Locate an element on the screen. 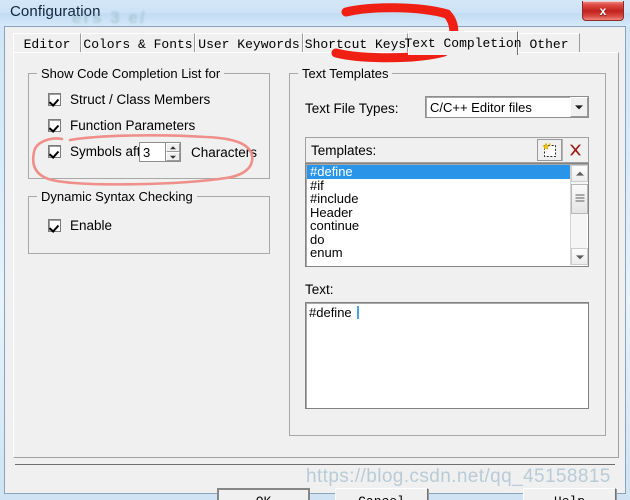 The height and width of the screenshot is (500, 630). title-ghost-watermark: ers 3 e/ is located at coordinates (109, 17).